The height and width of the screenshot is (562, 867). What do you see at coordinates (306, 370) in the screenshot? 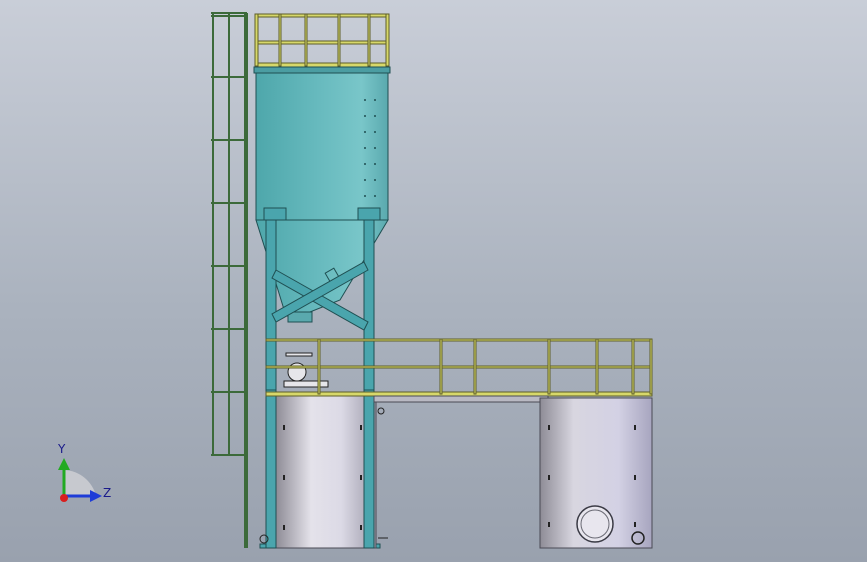
I see `pump-unit` at bounding box center [306, 370].